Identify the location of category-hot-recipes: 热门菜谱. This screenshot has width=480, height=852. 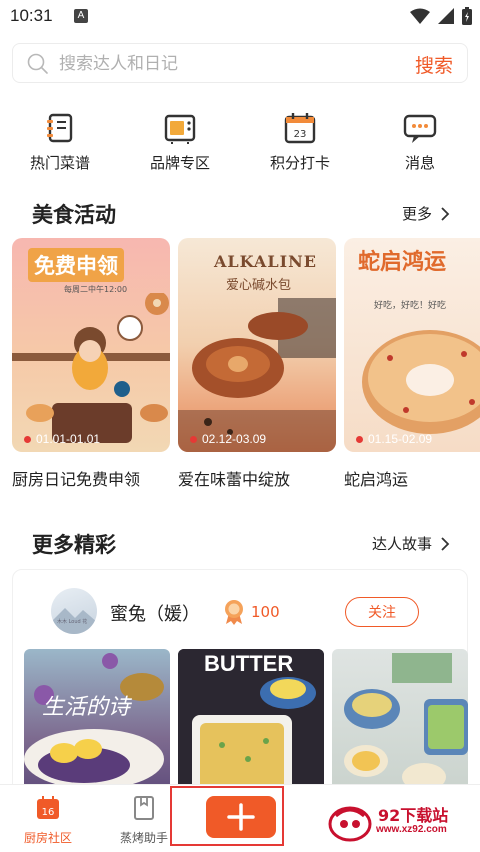
(60, 141).